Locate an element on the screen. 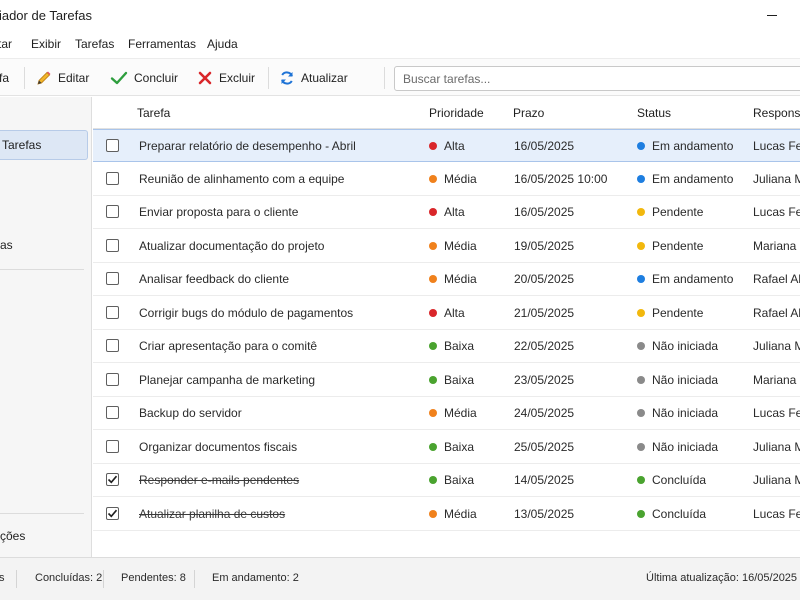 Image resolution: width=800 pixels, height=600 pixels. task-title: Enviar proposta para o cliente is located at coordinates (219, 212).